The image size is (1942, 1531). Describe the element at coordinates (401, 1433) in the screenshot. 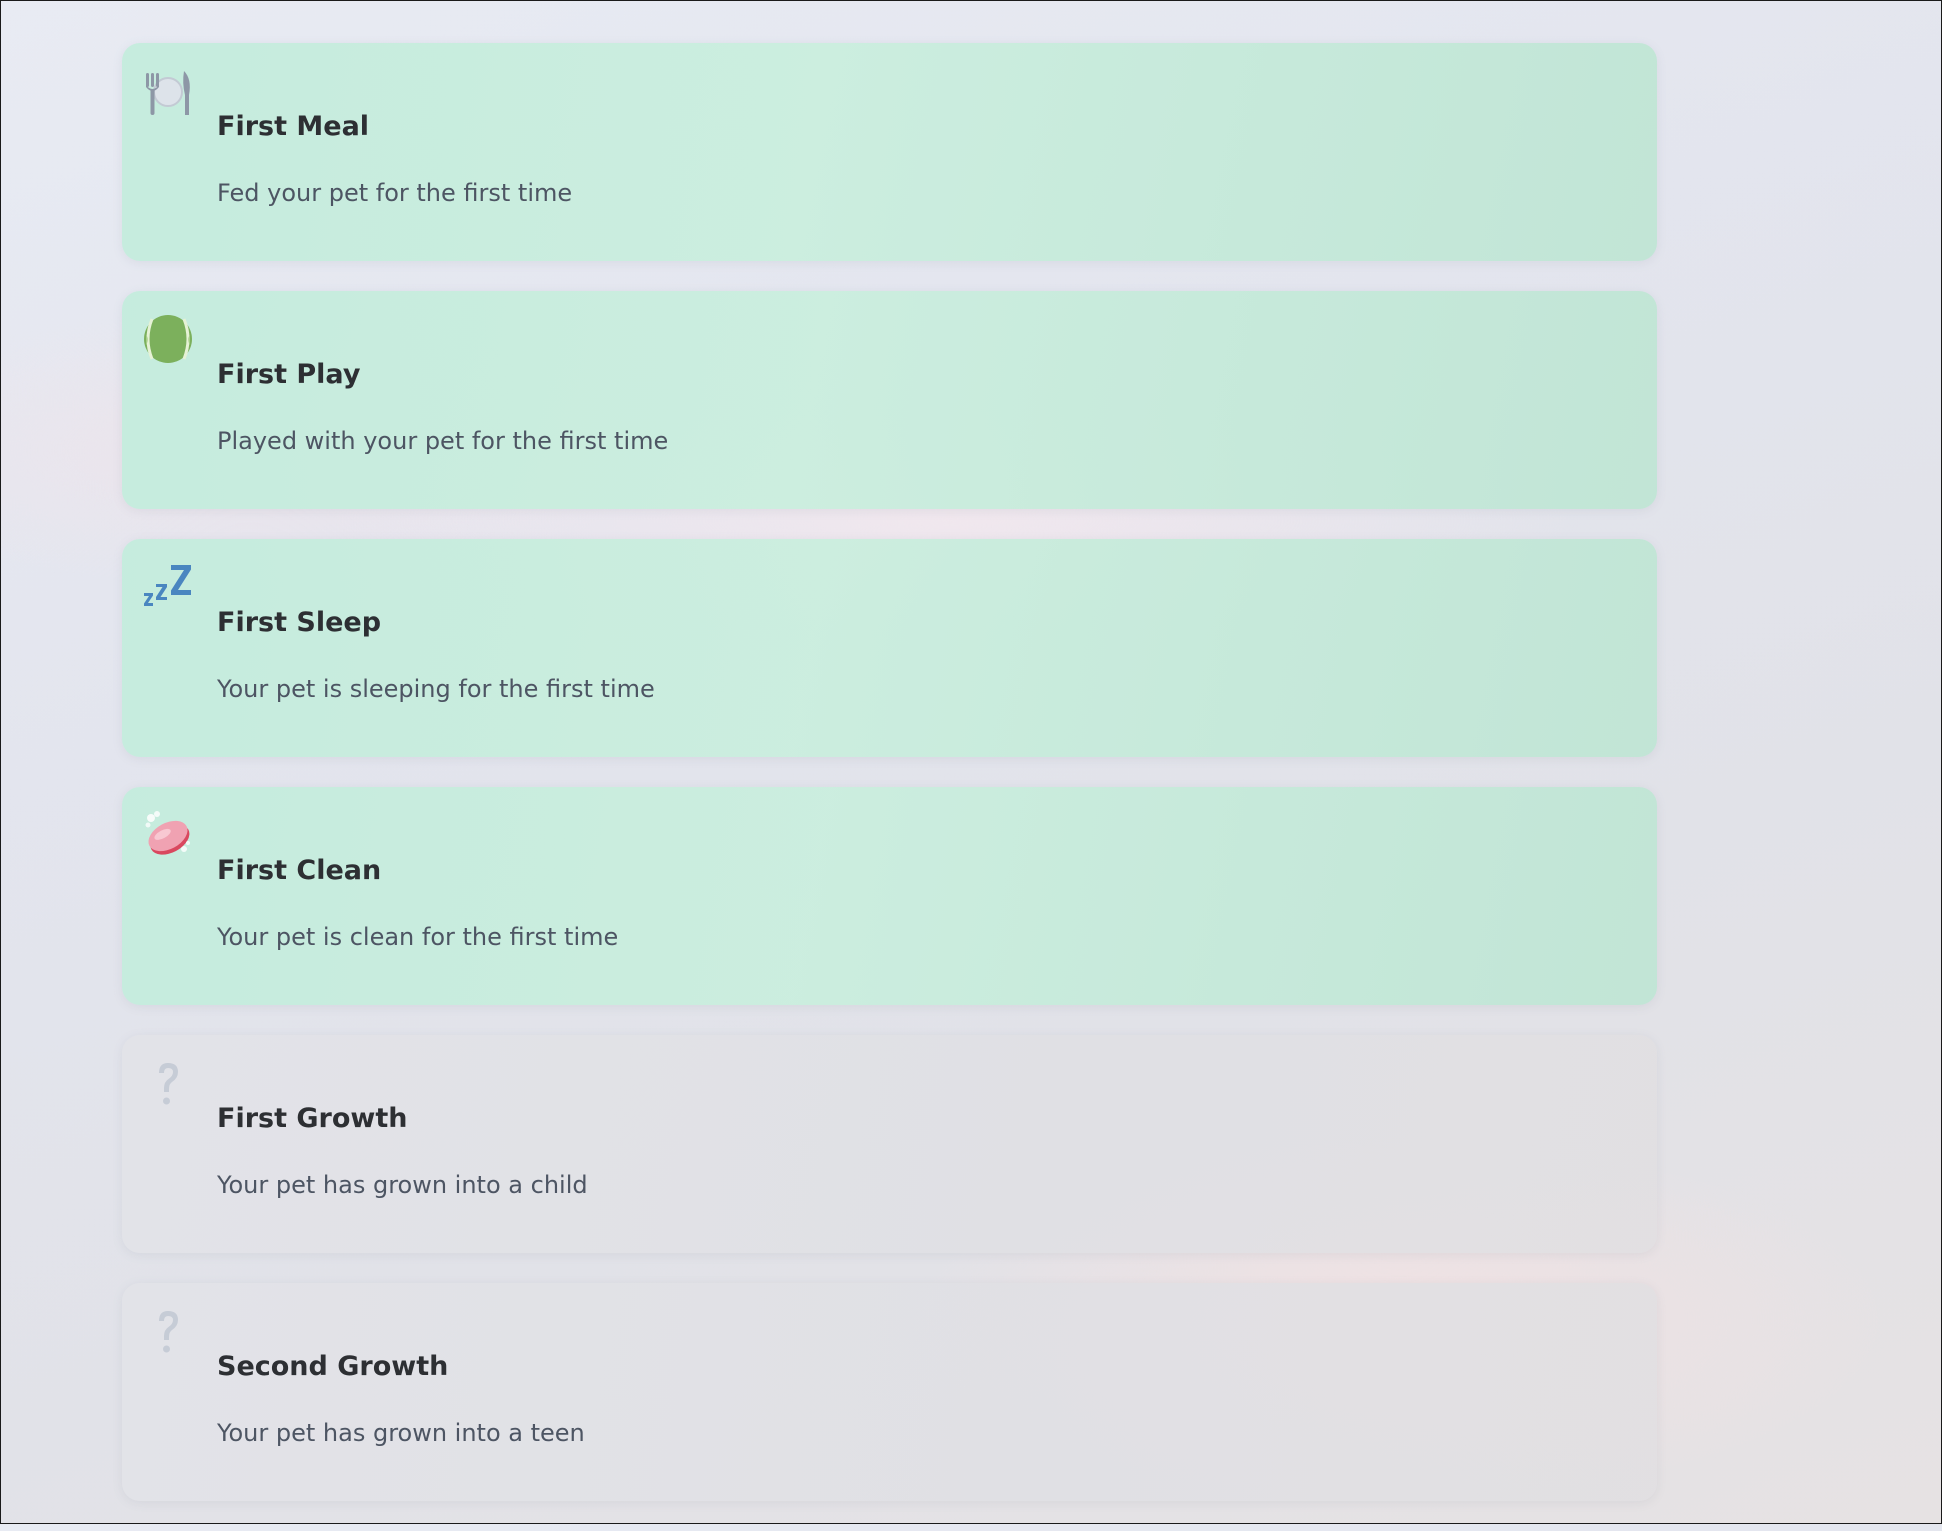

I see `achievement-description: Your pet has grown into a teen` at that location.